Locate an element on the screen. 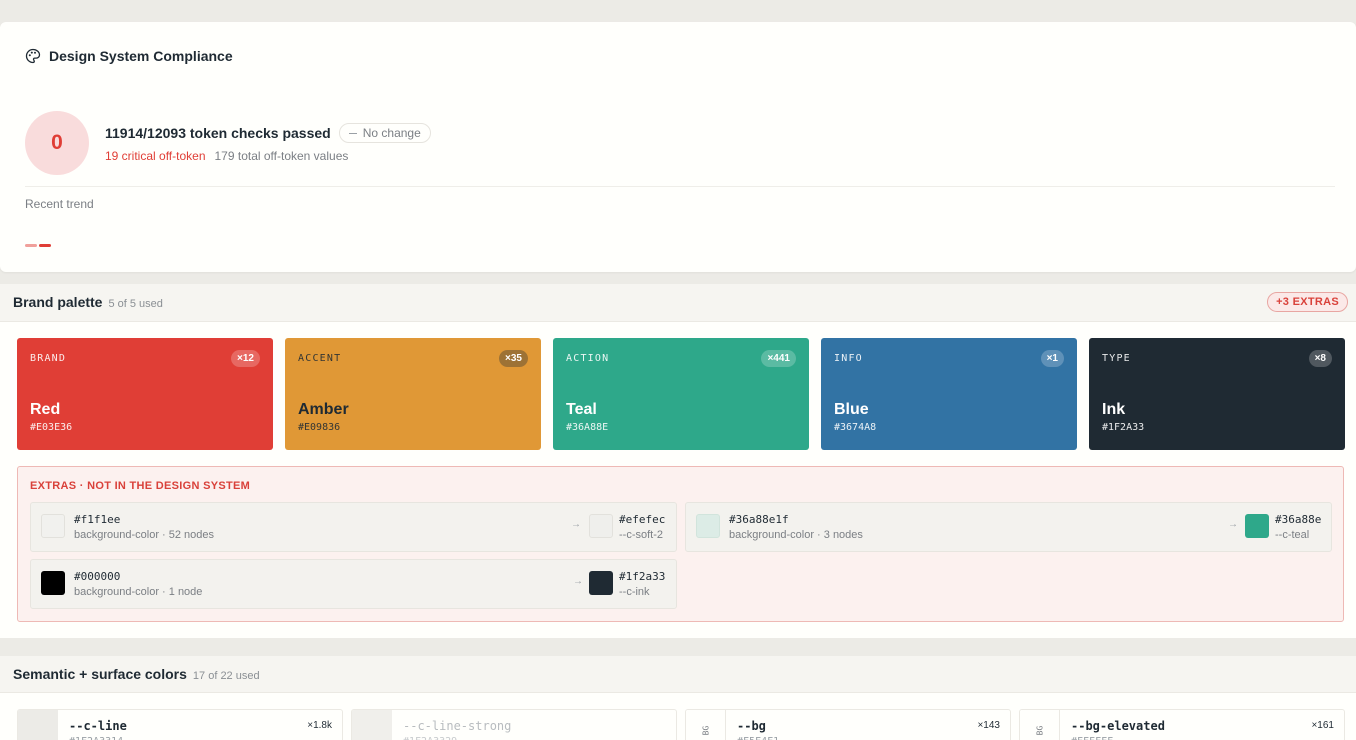 The image size is (1356, 740). semantic-title: Semantic + surface colors is located at coordinates (100, 674).